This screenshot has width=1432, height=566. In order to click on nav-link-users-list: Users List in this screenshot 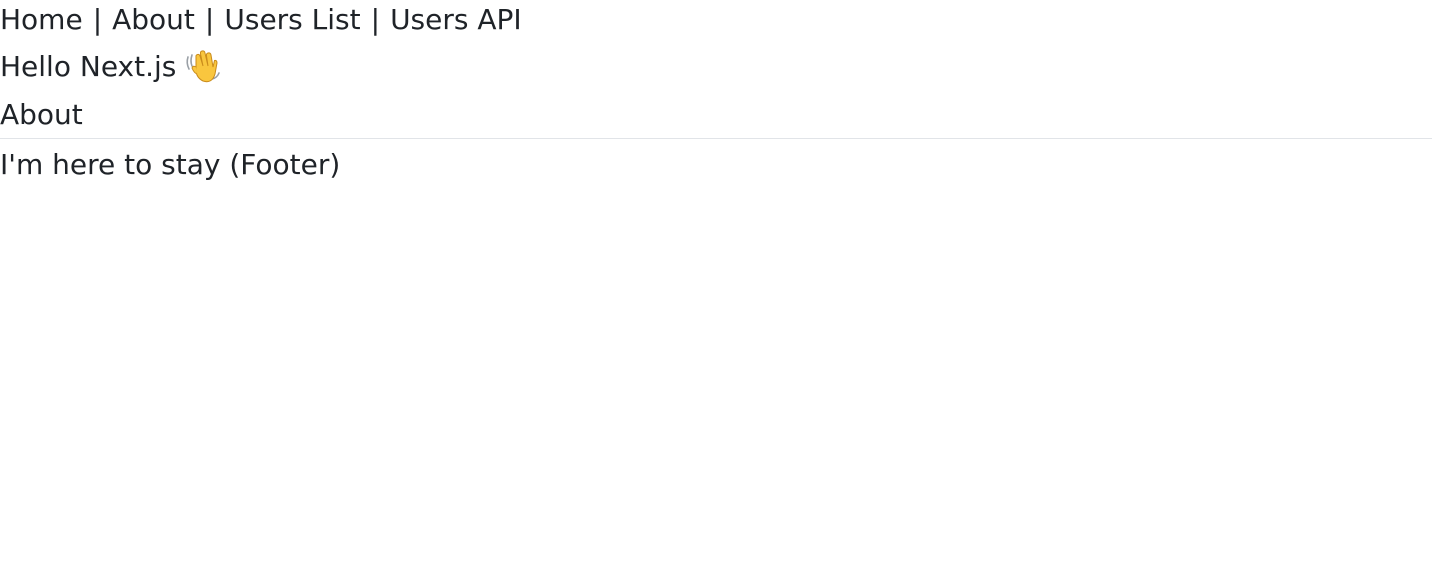, I will do `click(292, 19)`.